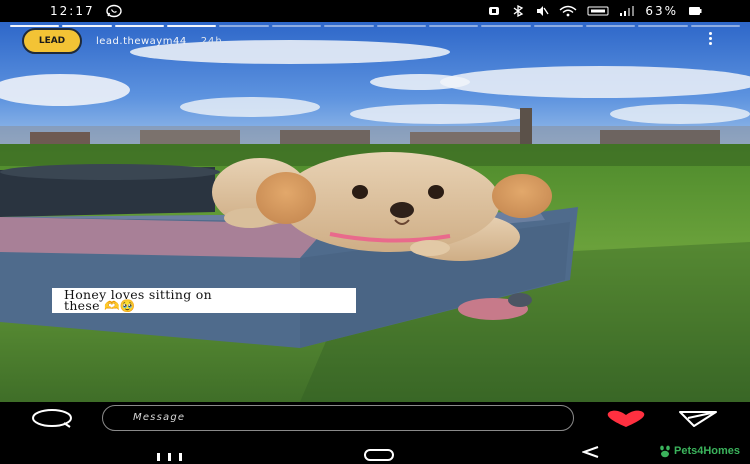  What do you see at coordinates (114, 11) in the screenshot?
I see `whatsapp-icon` at bounding box center [114, 11].